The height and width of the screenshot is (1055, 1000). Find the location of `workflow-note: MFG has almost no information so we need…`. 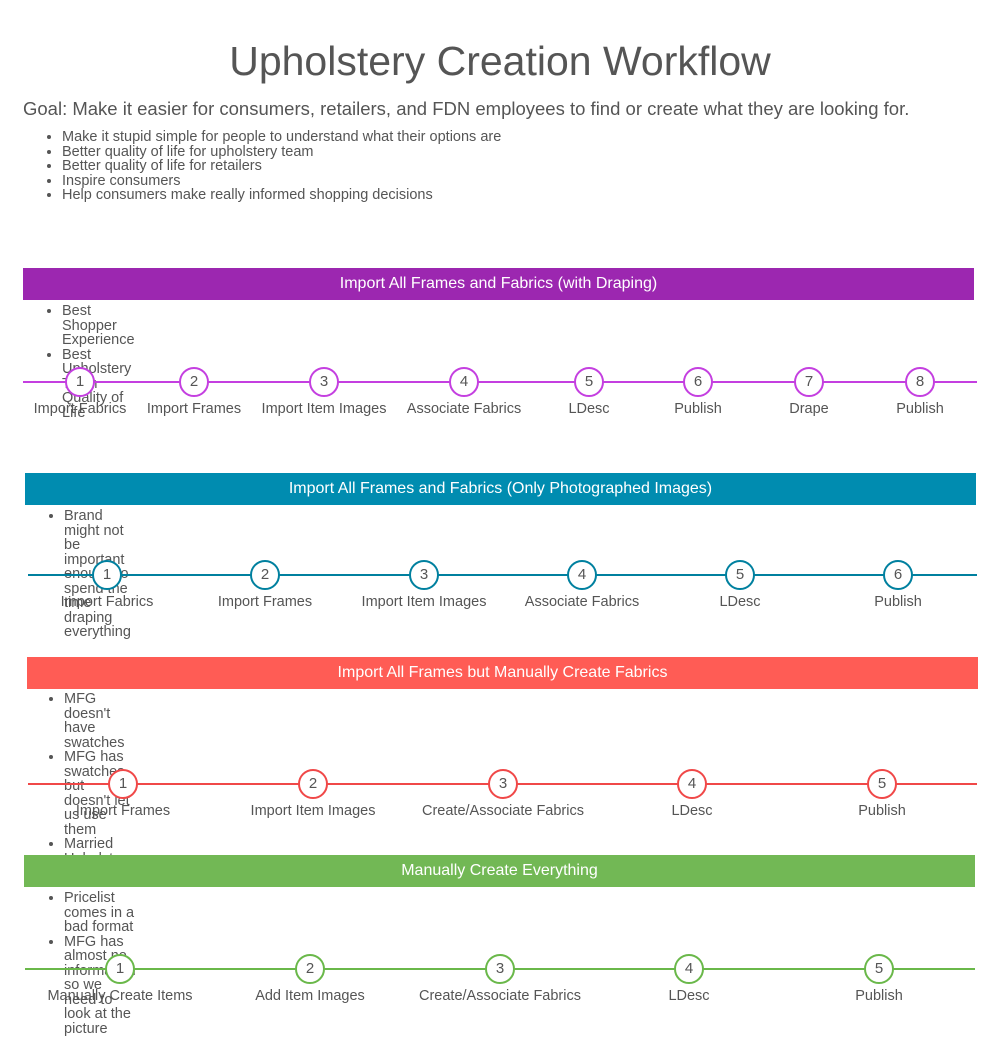

workflow-note: MFG has almost no information so we need… is located at coordinates (100, 985).